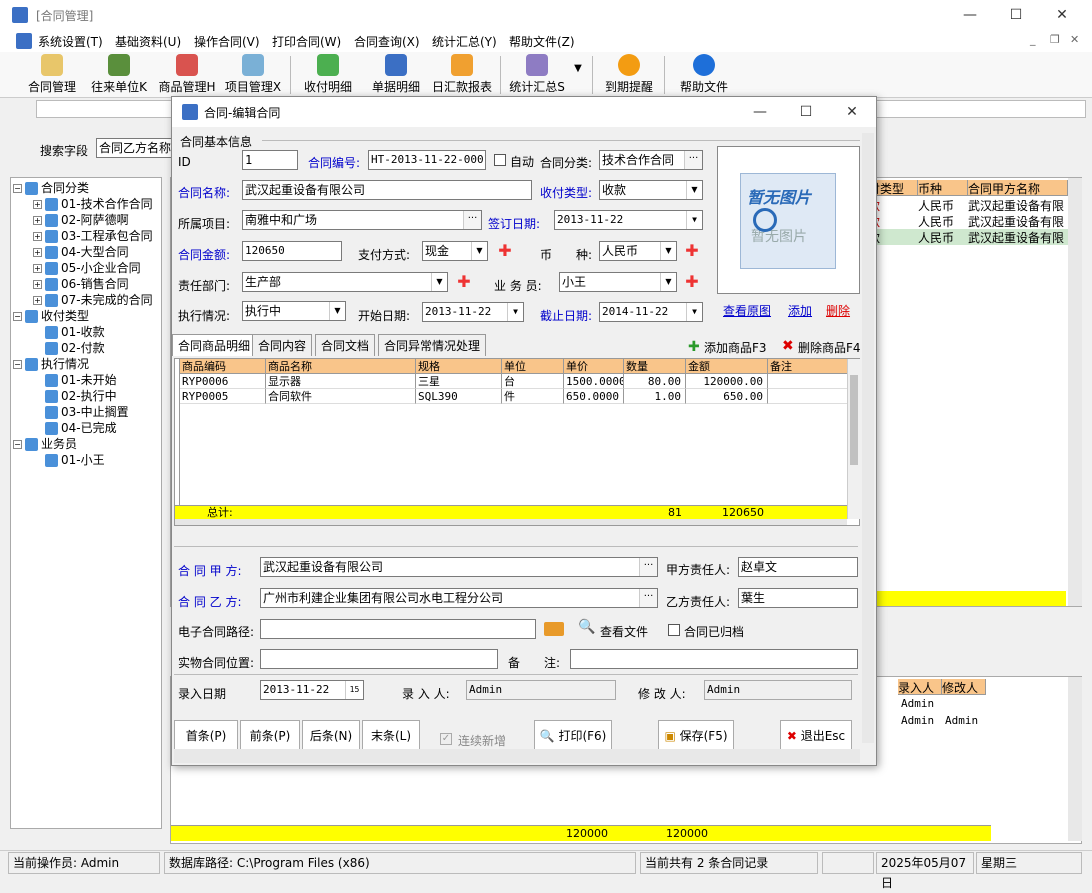  Describe the element at coordinates (459, 366) in the screenshot. I see `goods-col-header: 规格` at that location.